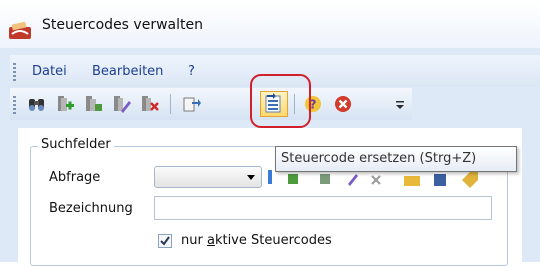 This screenshot has height=266, width=540. I want to click on edit-query-icon, so click(353, 180).